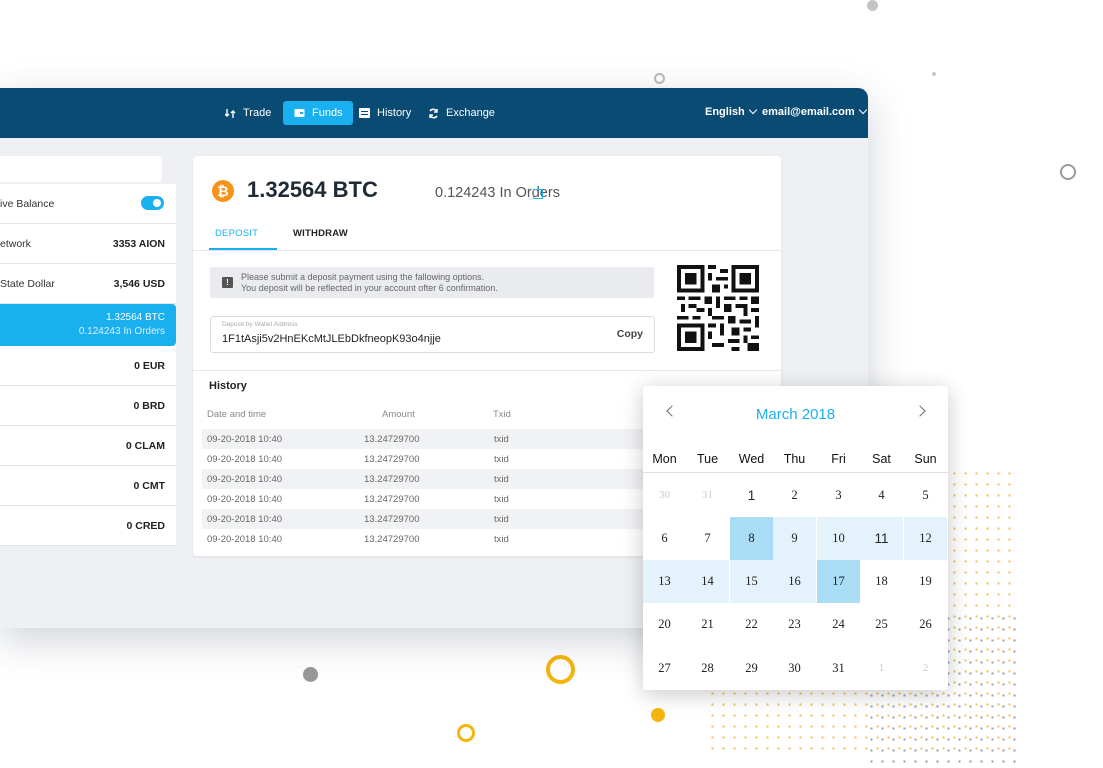 The image size is (1103, 768). I want to click on calendar-day: 18, so click(881, 581).